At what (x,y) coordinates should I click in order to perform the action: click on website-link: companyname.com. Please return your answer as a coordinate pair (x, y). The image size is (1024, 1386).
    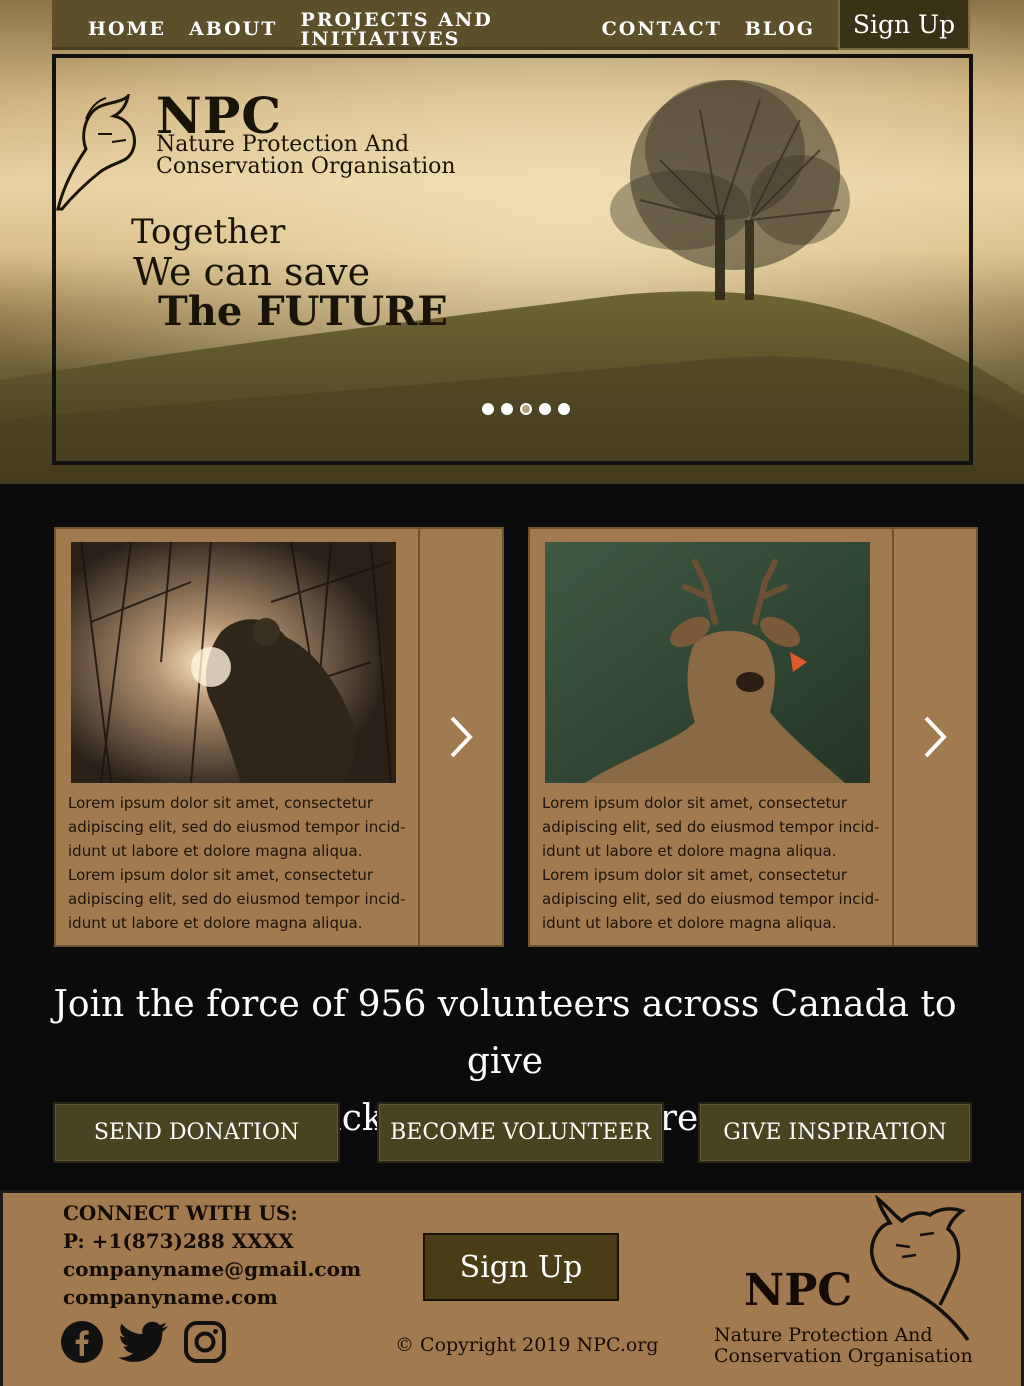
    Looking at the image, I should click on (212, 1297).